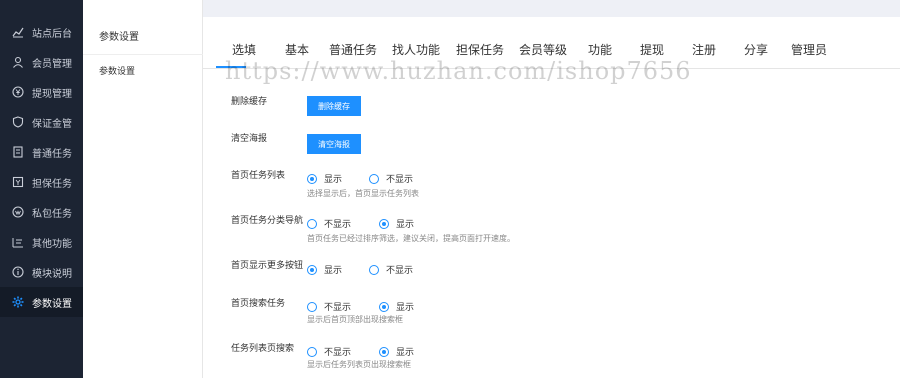 This screenshot has height=378, width=900. What do you see at coordinates (324, 269) in the screenshot?
I see `home-more-button-show-option: 显示` at bounding box center [324, 269].